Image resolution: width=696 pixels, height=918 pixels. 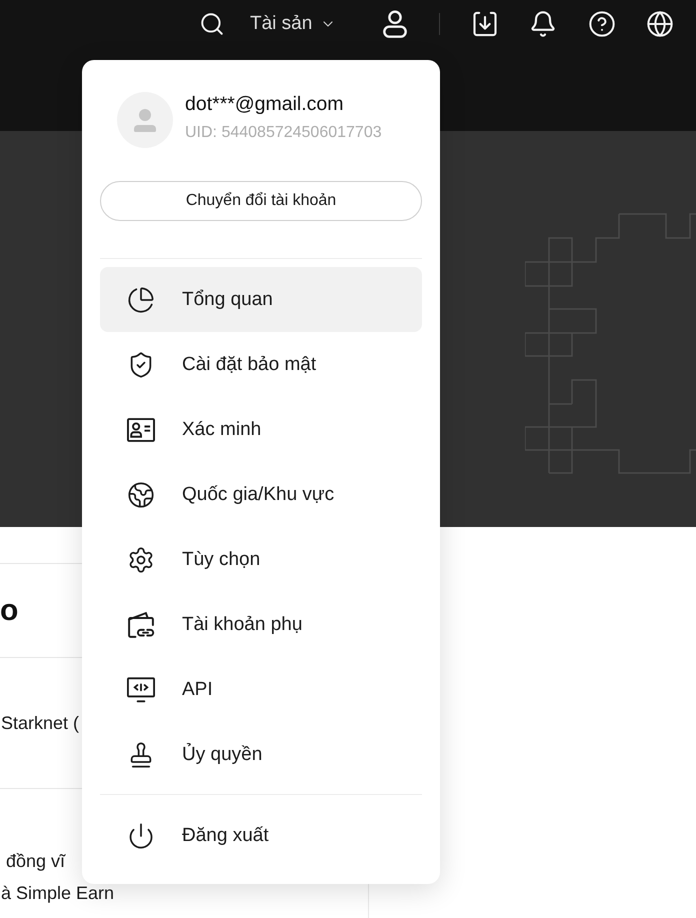 I want to click on section-heading: o, so click(x=9, y=611).